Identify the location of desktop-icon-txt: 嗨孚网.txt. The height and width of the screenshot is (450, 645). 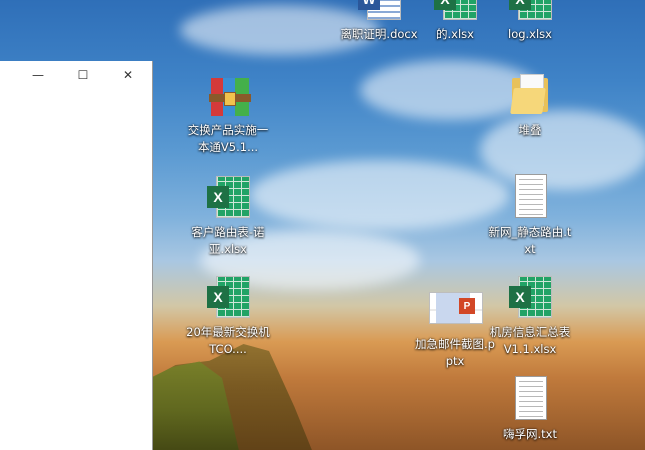
(530, 408).